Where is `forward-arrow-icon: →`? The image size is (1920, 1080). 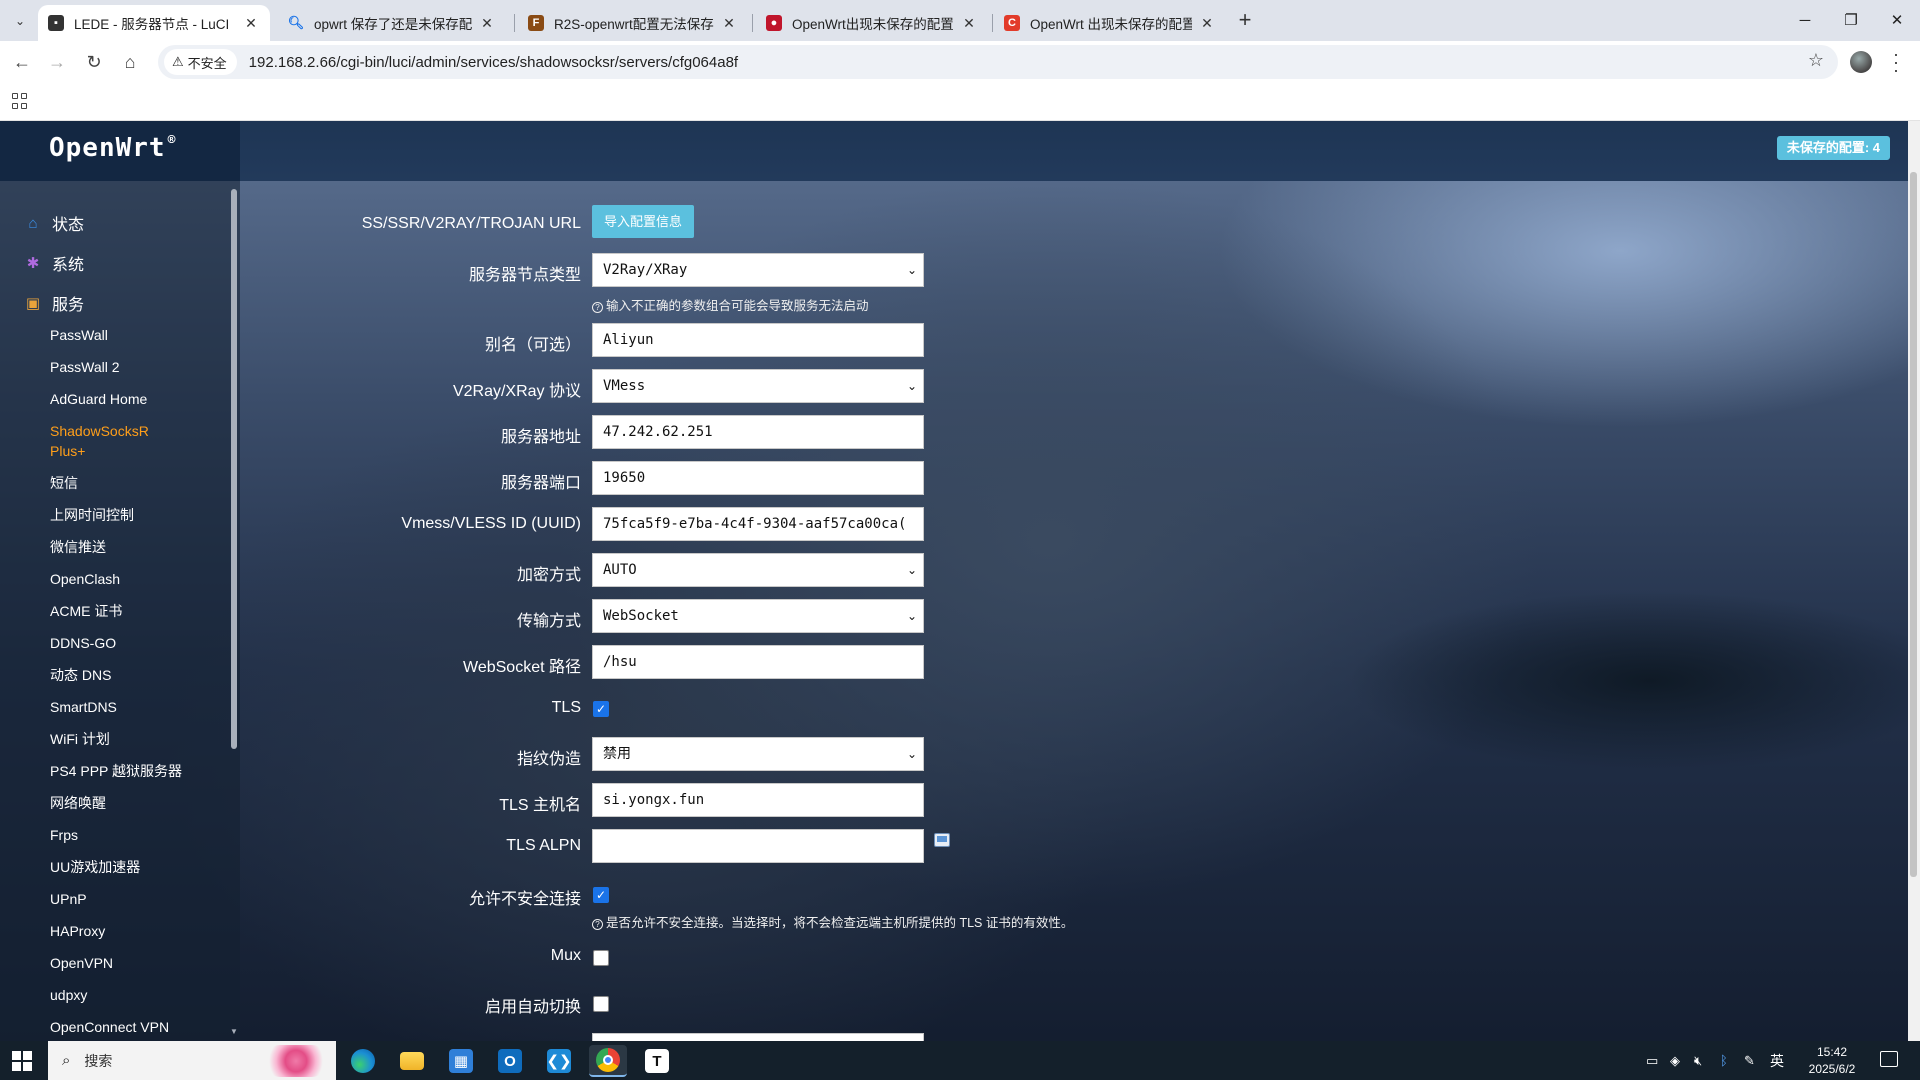
forward-arrow-icon: → is located at coordinates (57, 62).